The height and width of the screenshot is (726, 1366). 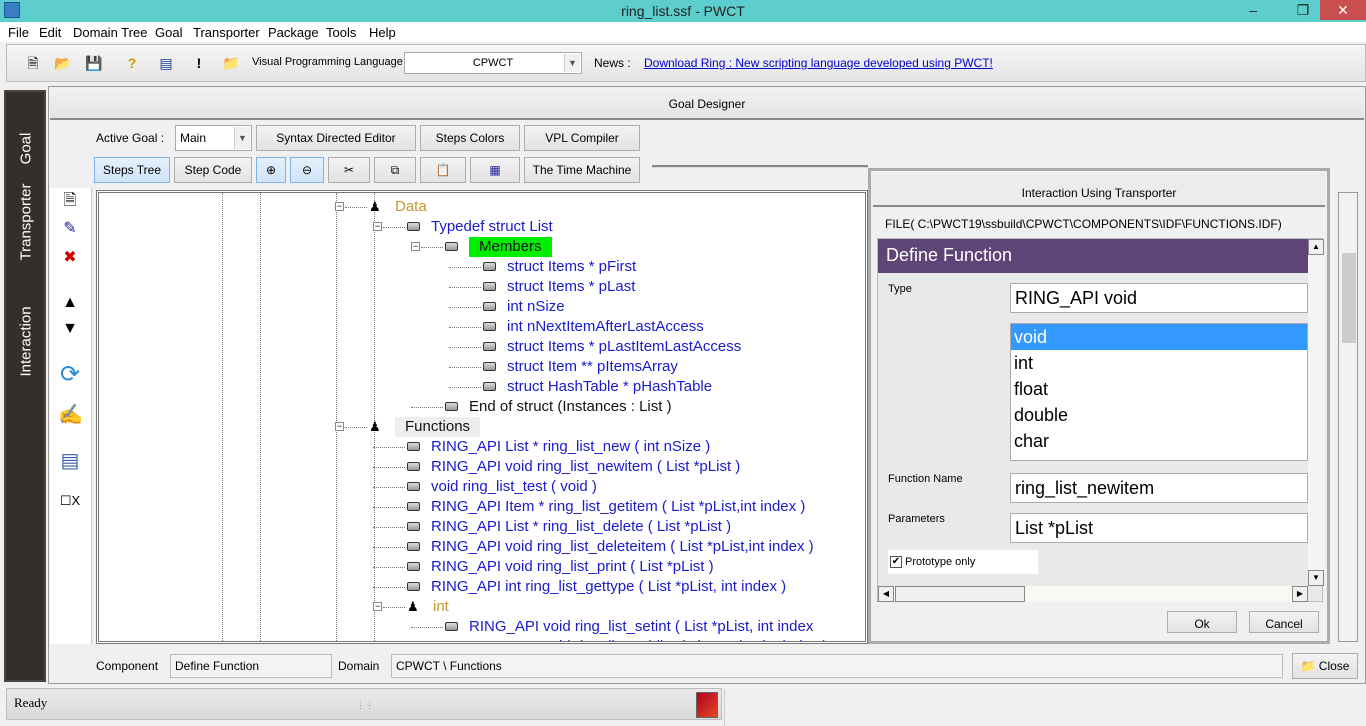 I want to click on cancel-button: Cancel, so click(x=1284, y=622).